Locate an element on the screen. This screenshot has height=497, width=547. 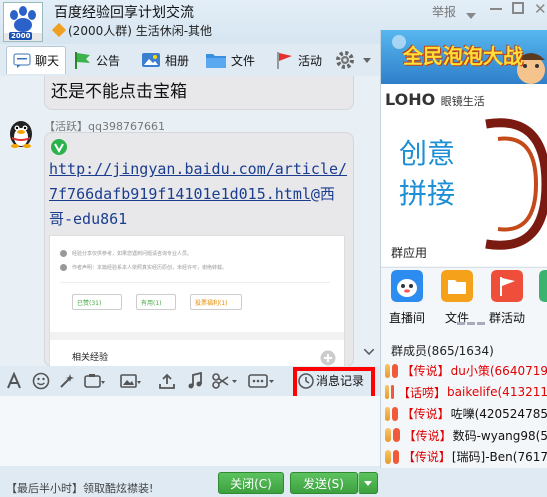
collapse-arrow-icon is located at coordinates (369, 352).